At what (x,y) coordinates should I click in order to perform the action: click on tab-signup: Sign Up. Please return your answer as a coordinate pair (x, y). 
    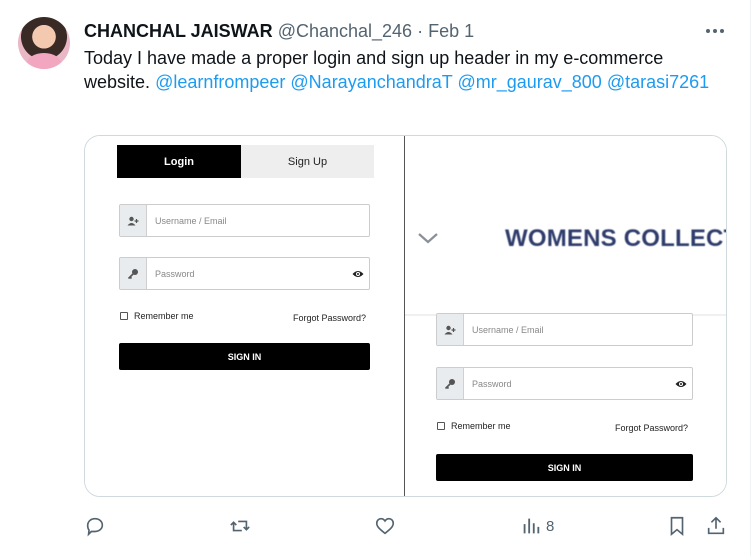
    Looking at the image, I should click on (307, 161).